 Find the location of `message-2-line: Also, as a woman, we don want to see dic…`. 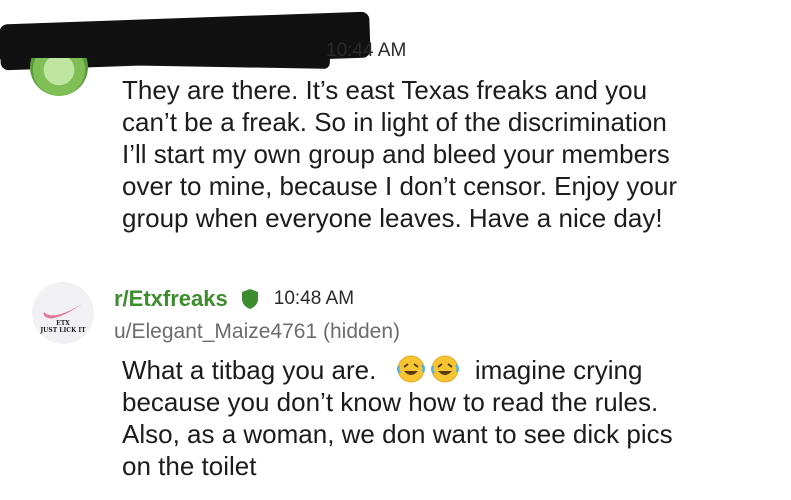

message-2-line: Also, as a woman, we don want to see dic… is located at coordinates (397, 434).